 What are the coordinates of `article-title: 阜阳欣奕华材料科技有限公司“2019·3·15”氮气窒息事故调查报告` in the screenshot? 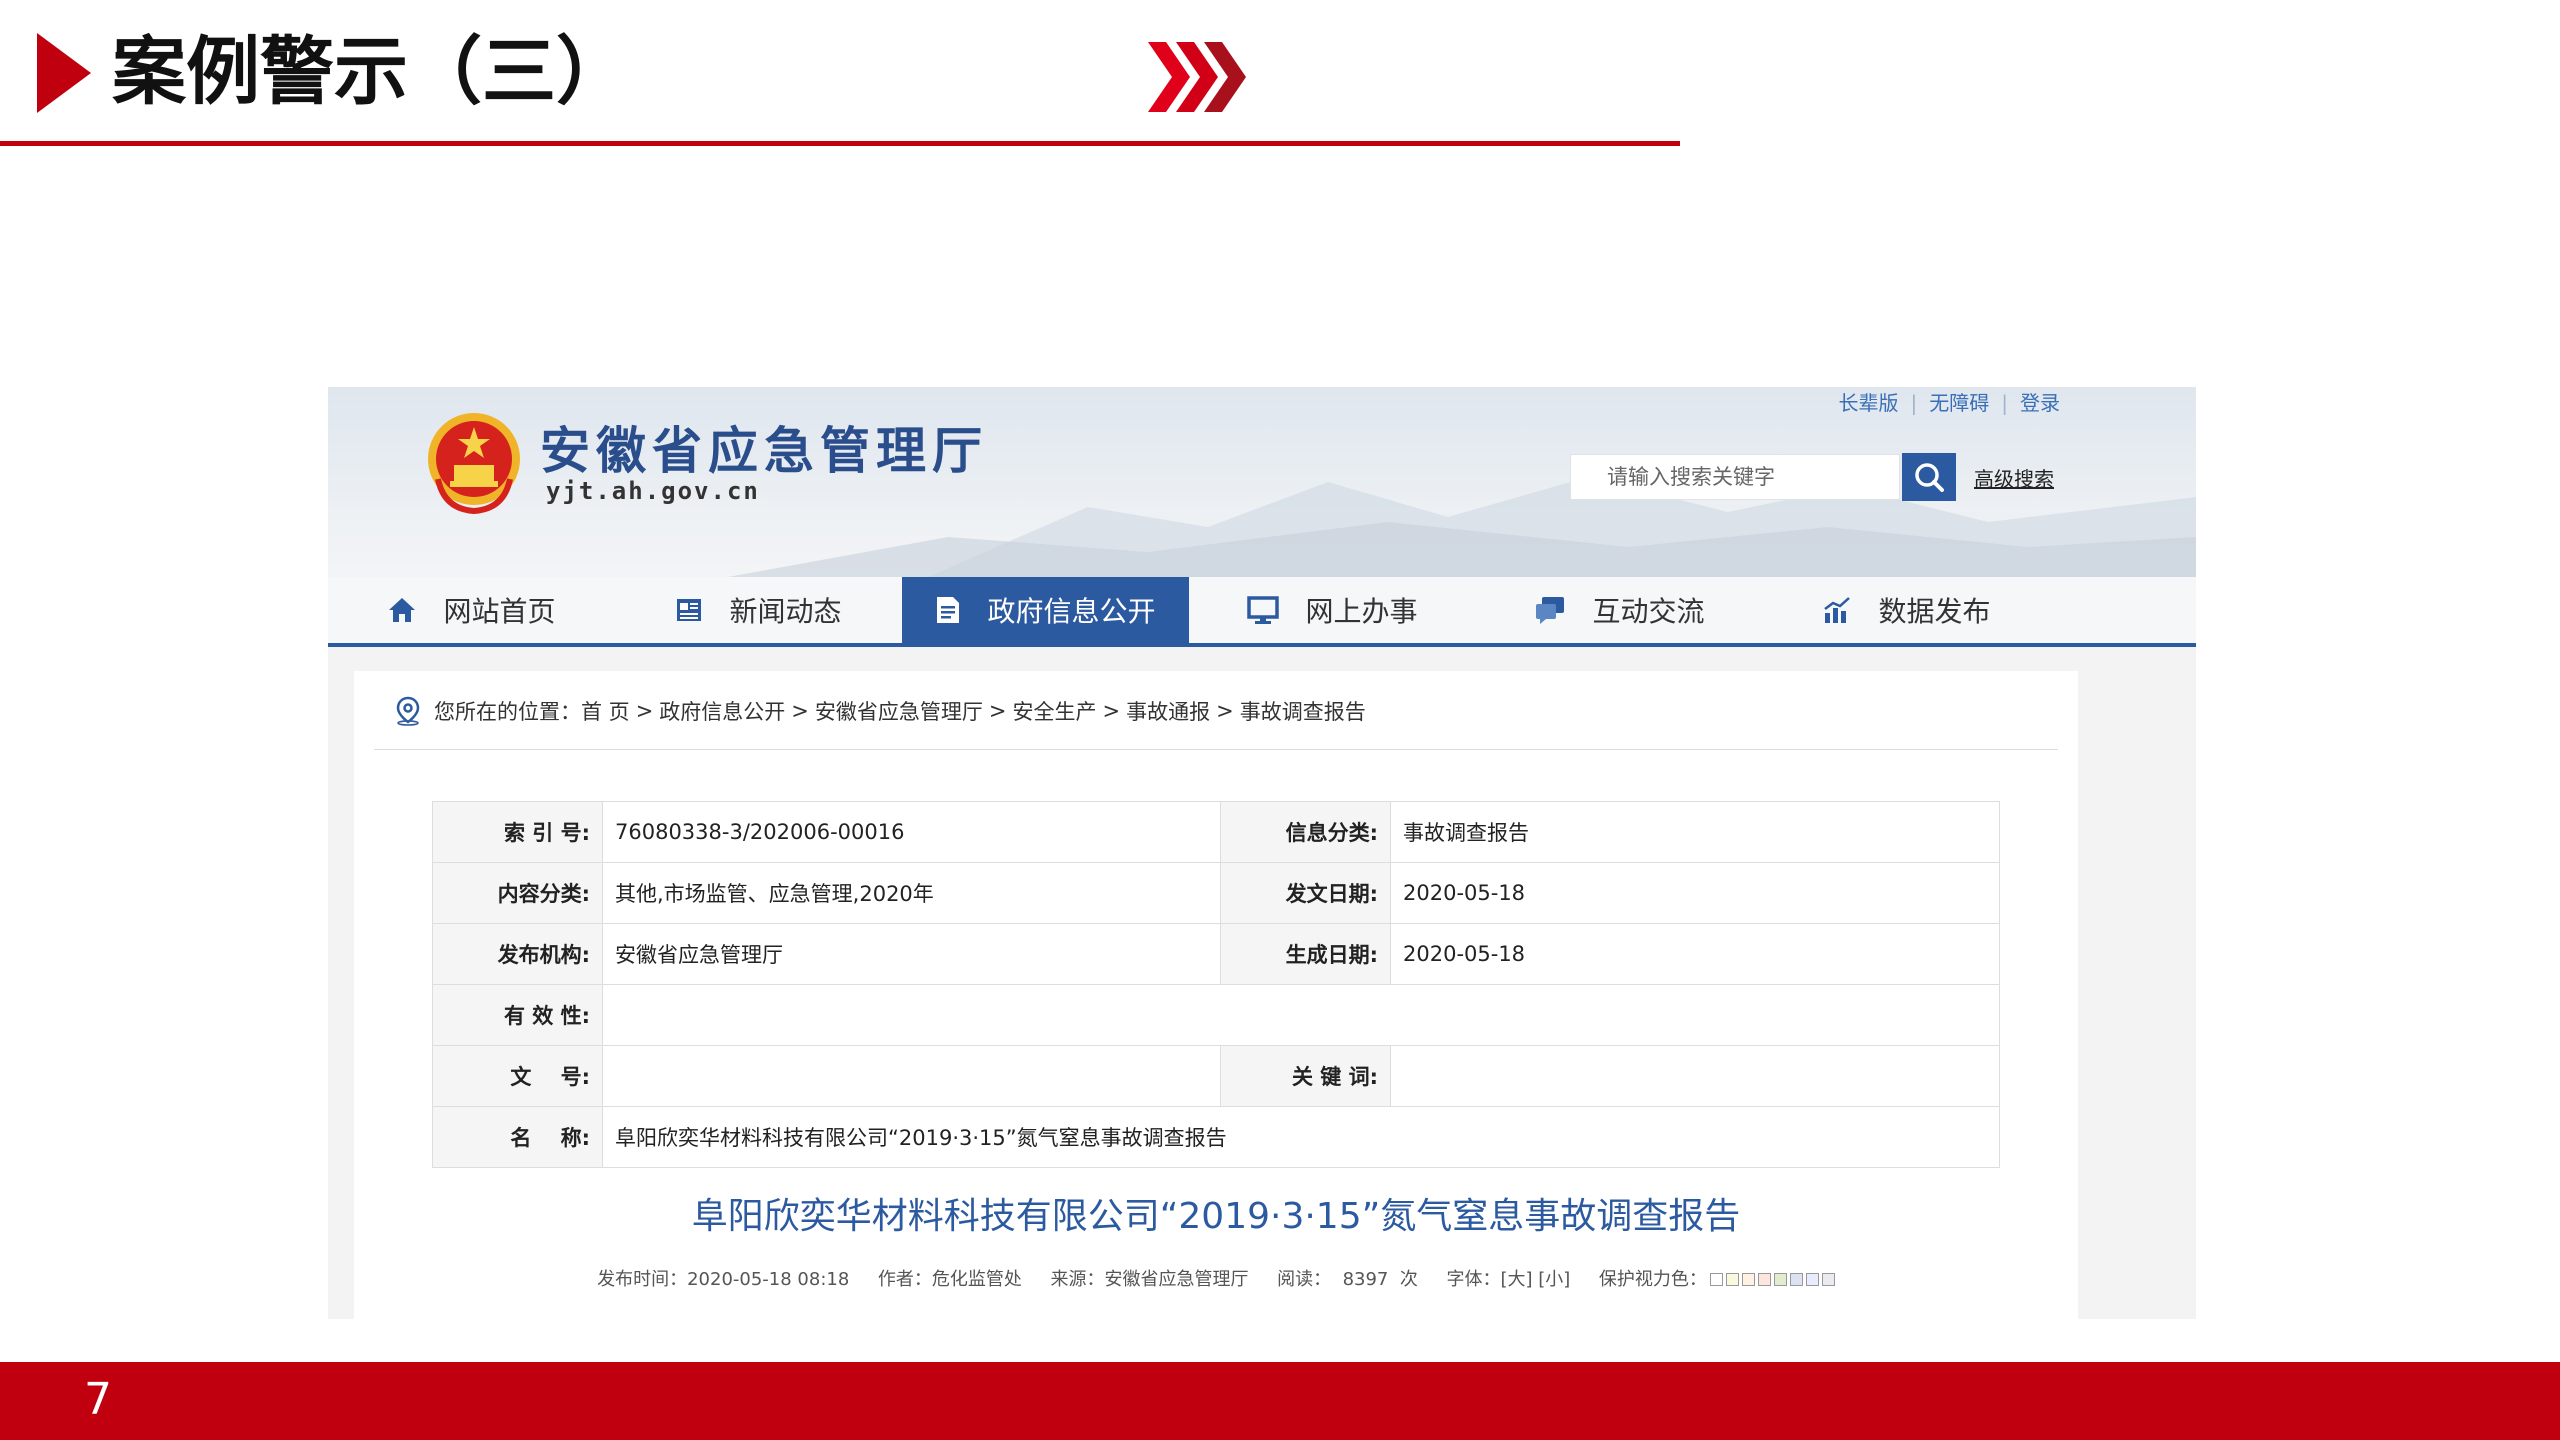 It's located at (1216, 1216).